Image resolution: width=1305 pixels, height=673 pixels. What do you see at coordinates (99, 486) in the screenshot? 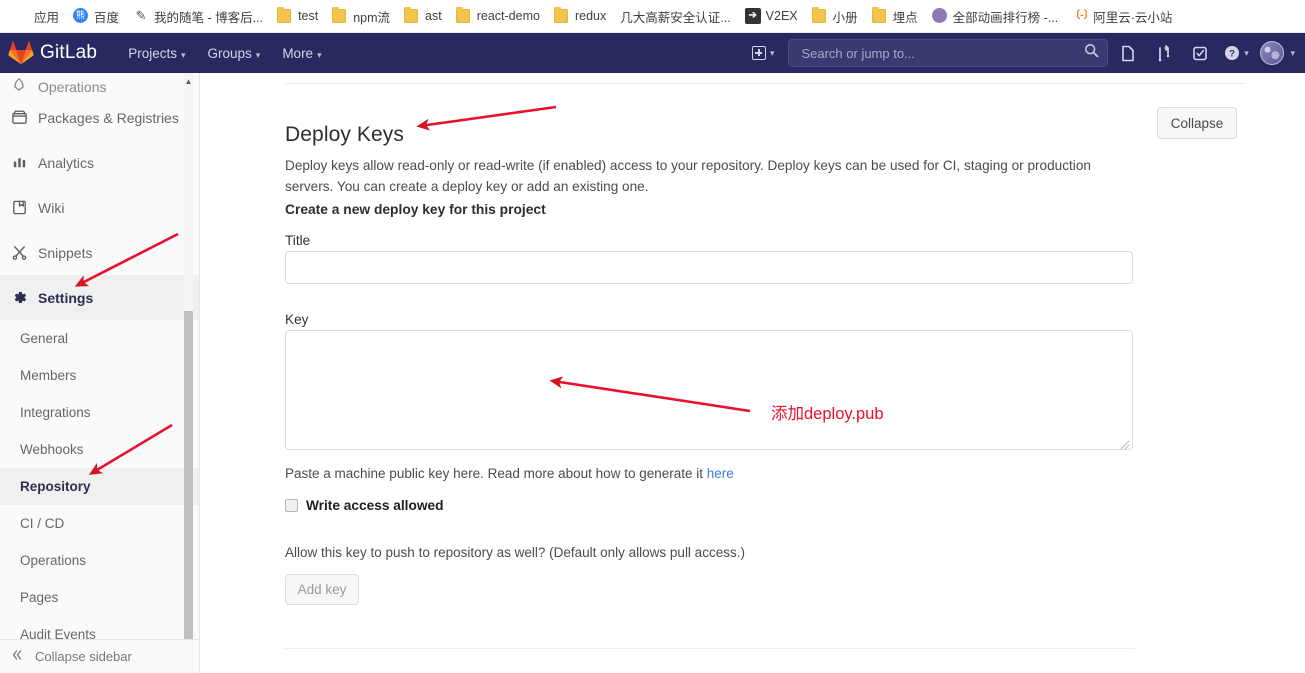
I see `sidebar-item-repository: Repository` at bounding box center [99, 486].